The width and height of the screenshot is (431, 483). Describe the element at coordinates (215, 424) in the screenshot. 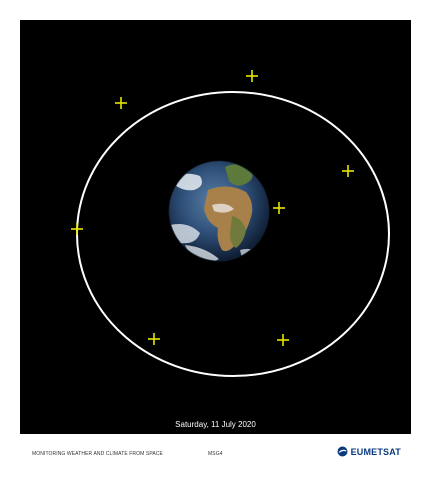

I see `date-caption: Saturday, 11 July 2020` at that location.